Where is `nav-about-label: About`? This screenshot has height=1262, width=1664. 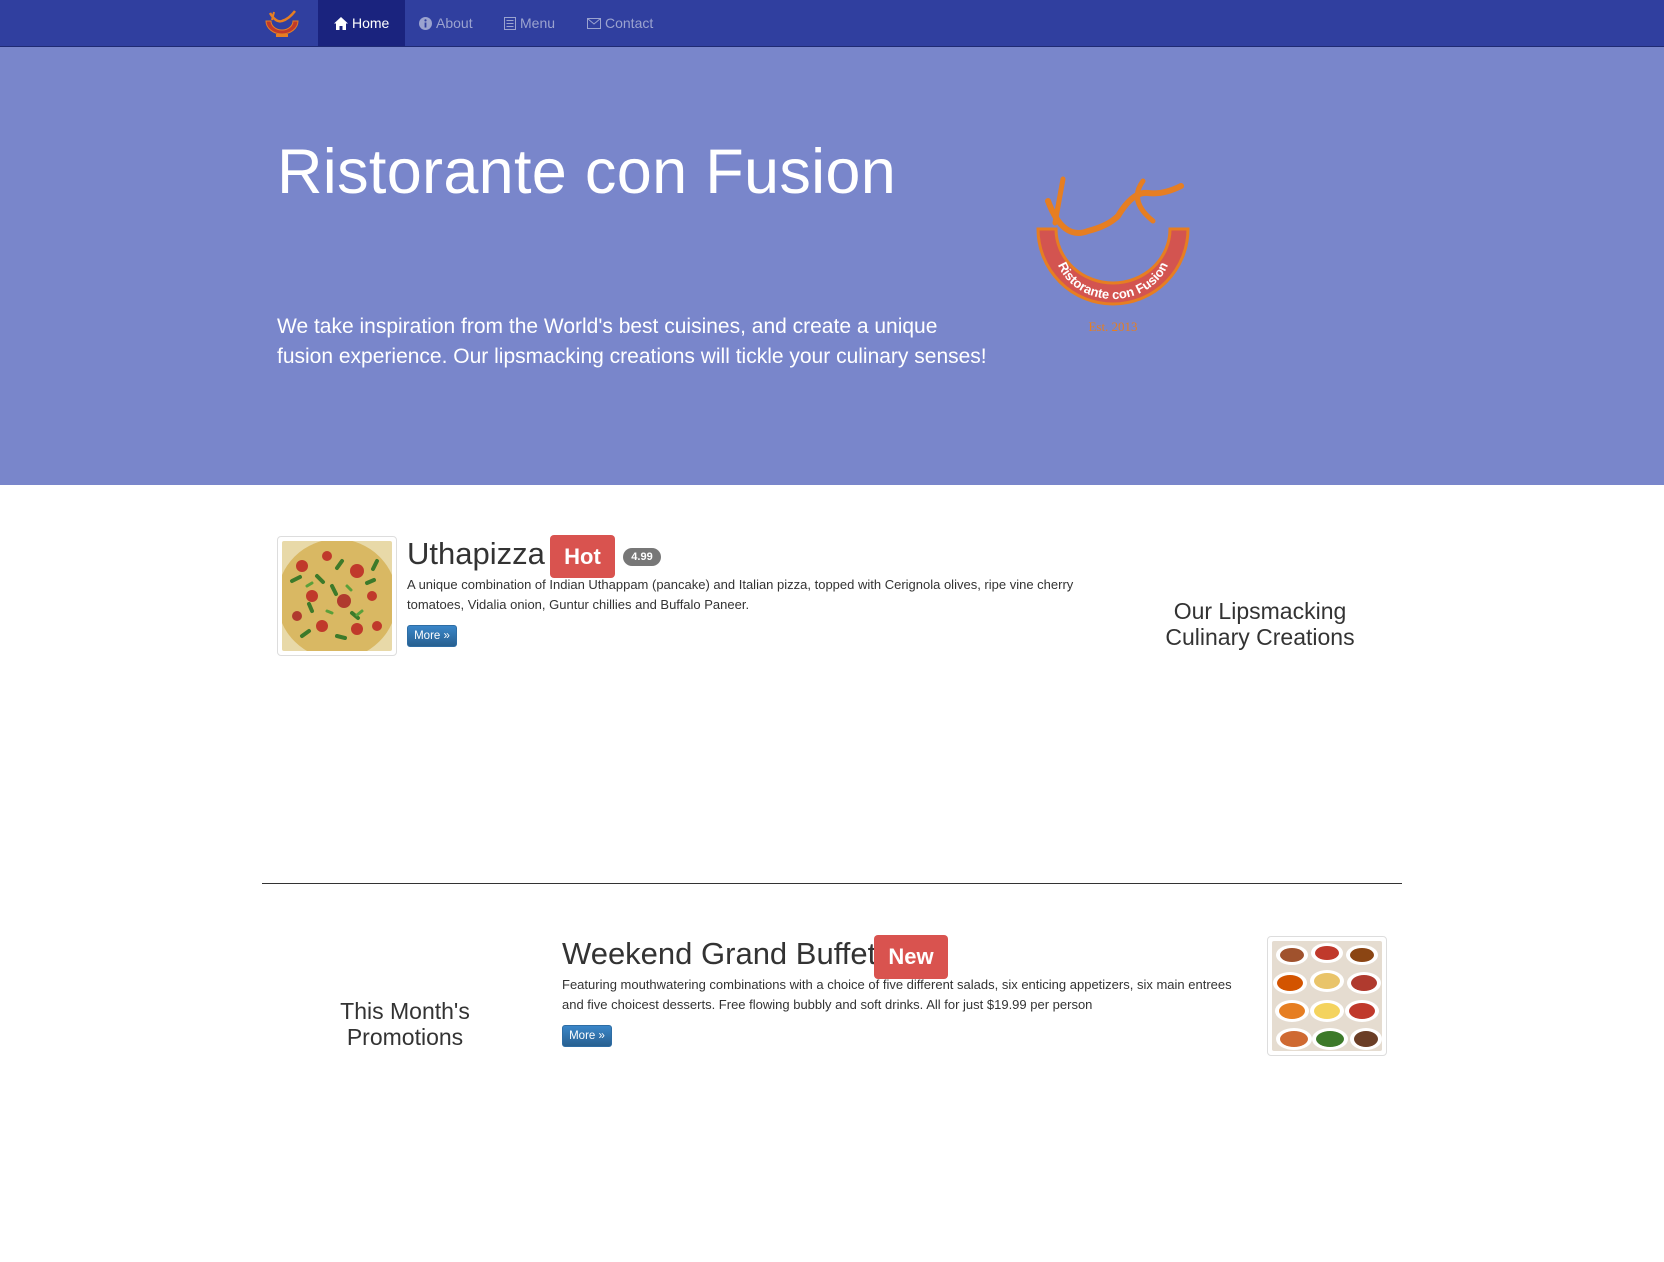
nav-about-label: About is located at coordinates (454, 23).